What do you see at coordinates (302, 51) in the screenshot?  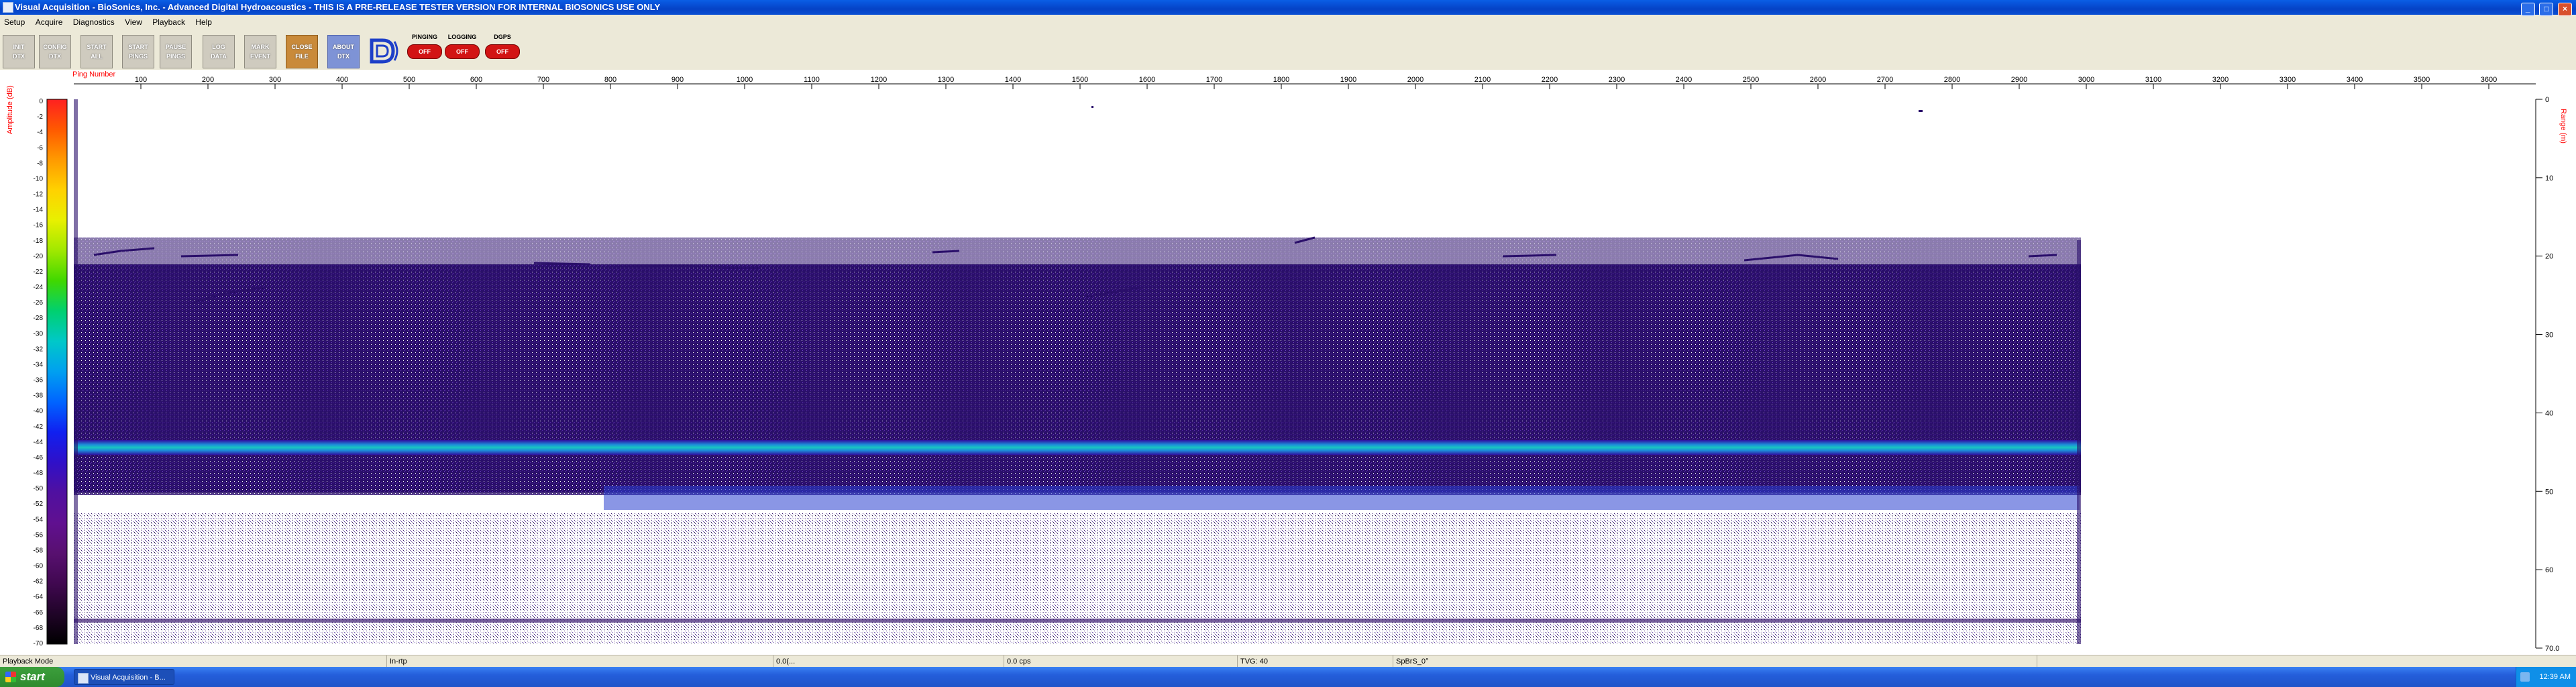 I see `close-file-button: CLOSE FILE` at bounding box center [302, 51].